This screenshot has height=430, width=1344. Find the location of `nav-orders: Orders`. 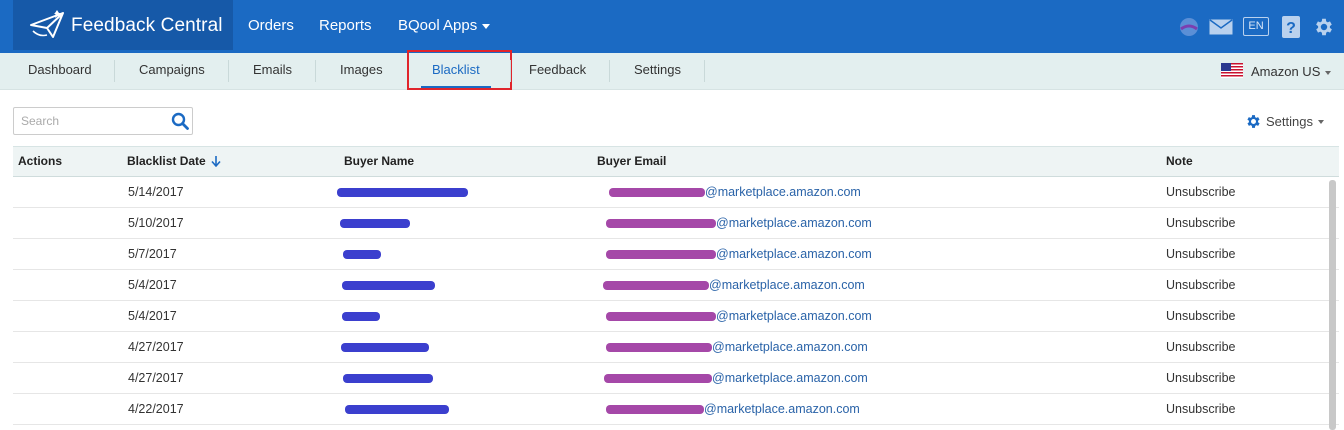

nav-orders: Orders is located at coordinates (271, 25).